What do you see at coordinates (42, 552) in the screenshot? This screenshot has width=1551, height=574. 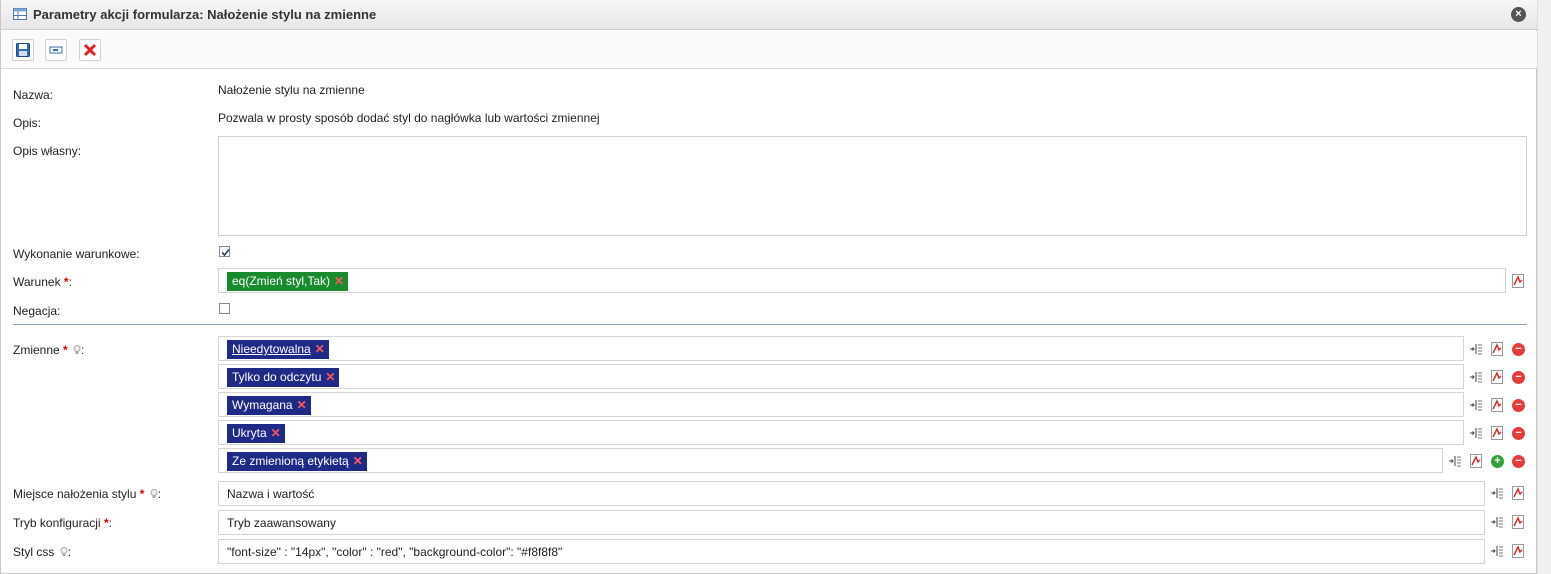 I see `styl-css-label: Styl css :` at bounding box center [42, 552].